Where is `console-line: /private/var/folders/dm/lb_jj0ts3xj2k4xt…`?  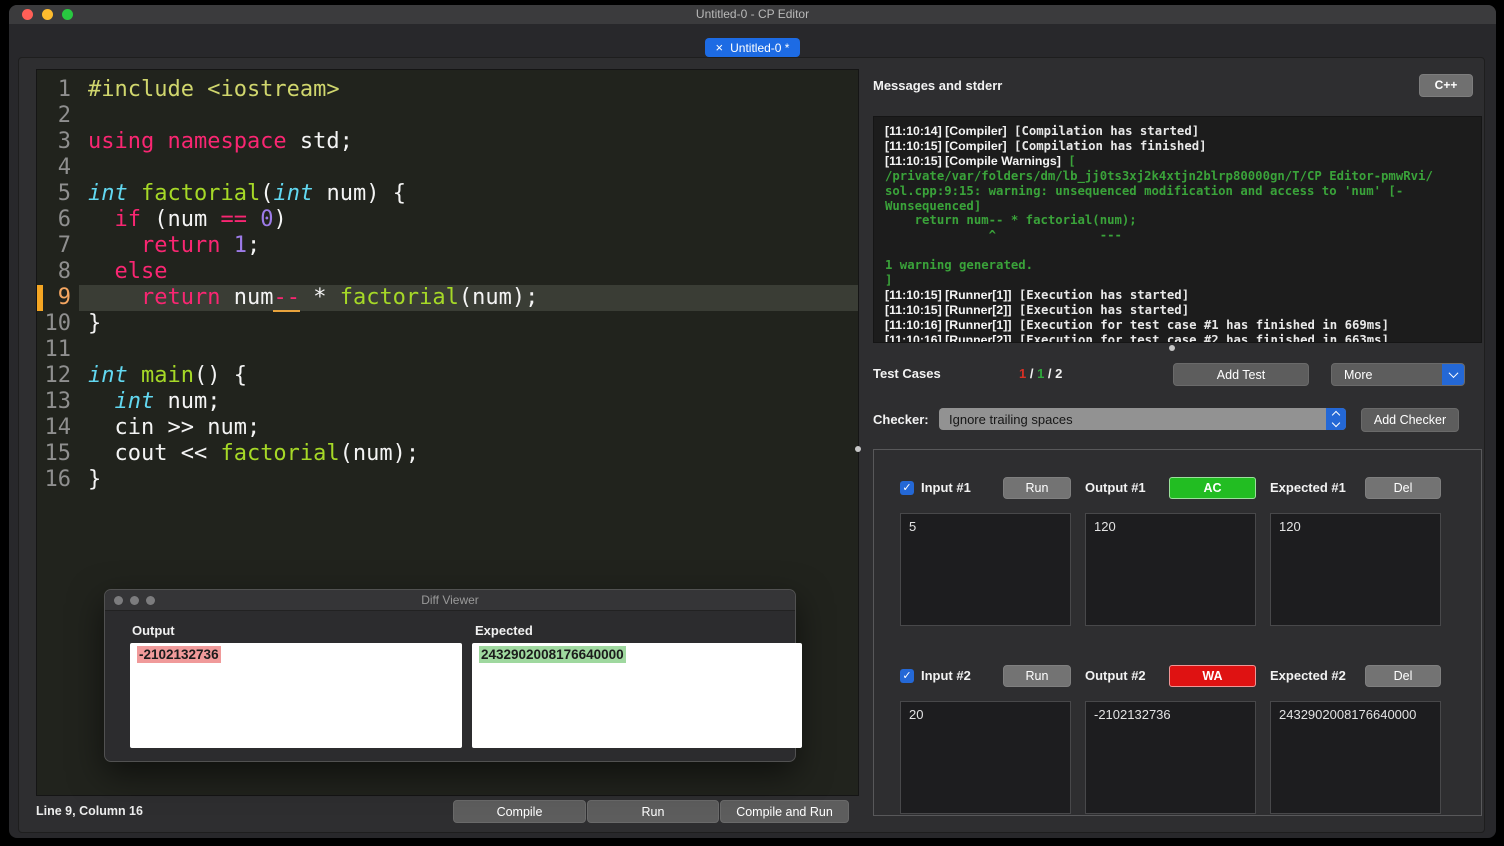
console-line: /private/var/folders/dm/lb_jj0ts3xj2k4xt… is located at coordinates (1159, 175).